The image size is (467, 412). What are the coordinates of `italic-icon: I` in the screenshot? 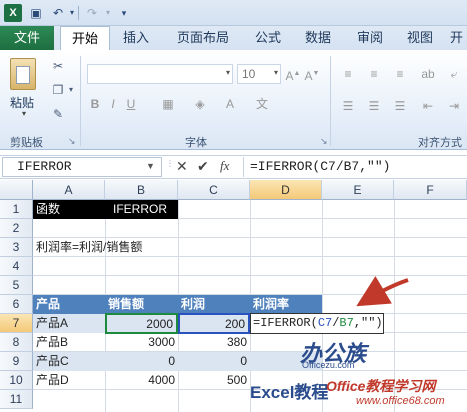 It's located at (113, 104).